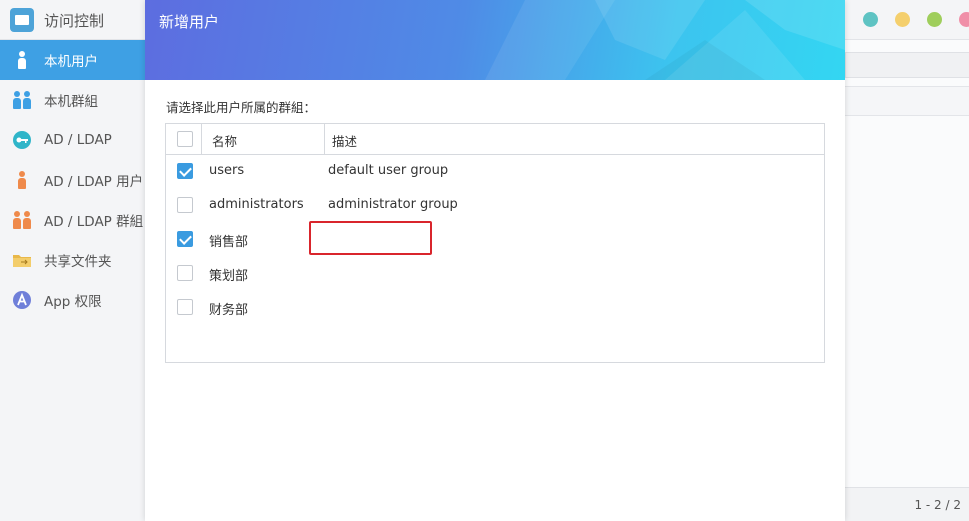 The image size is (969, 521). Describe the element at coordinates (22, 60) in the screenshot. I see `user-icon` at that location.